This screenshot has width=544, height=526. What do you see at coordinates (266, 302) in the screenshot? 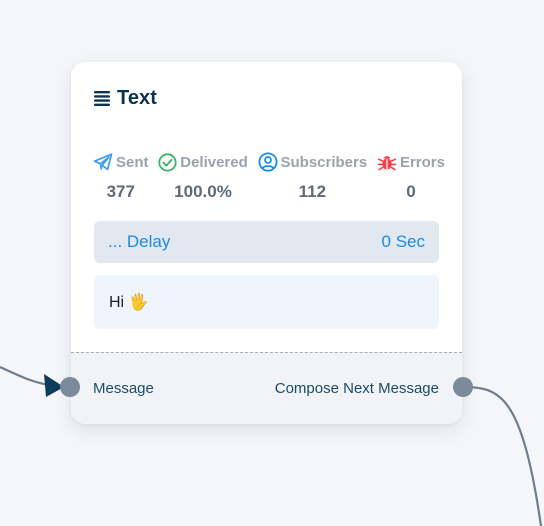
I see `message-bubble: Hi 🖐️` at bounding box center [266, 302].